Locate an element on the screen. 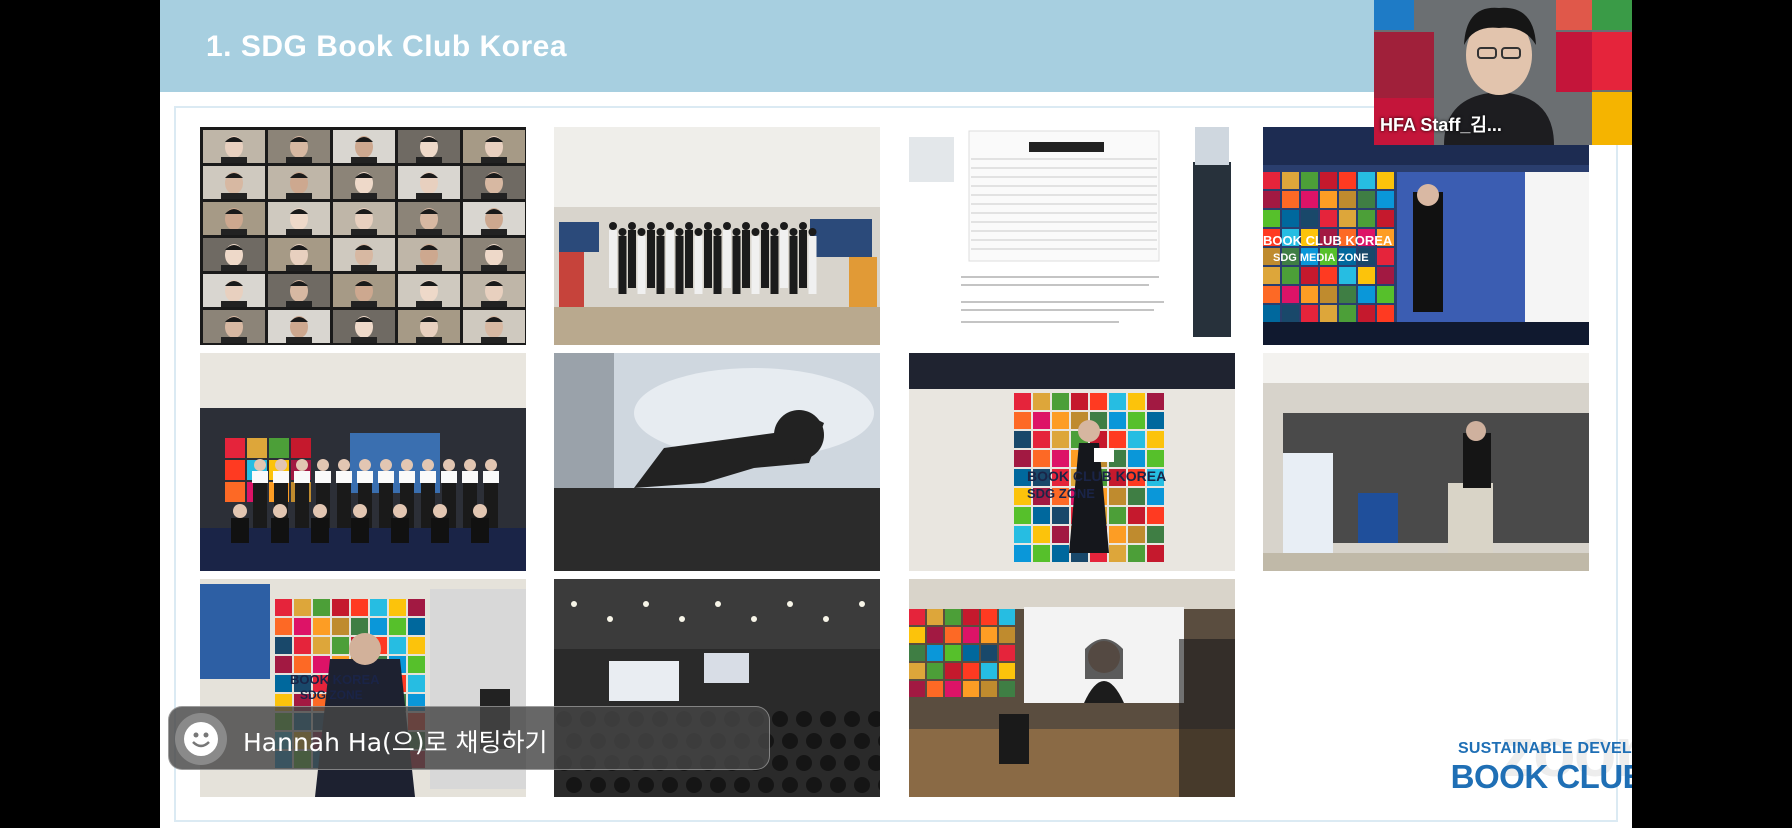 The height and width of the screenshot is (828, 1792). logo-subtitle: SUSTAINABLE DEVELOPMENT GOALS is located at coordinates (1545, 748).